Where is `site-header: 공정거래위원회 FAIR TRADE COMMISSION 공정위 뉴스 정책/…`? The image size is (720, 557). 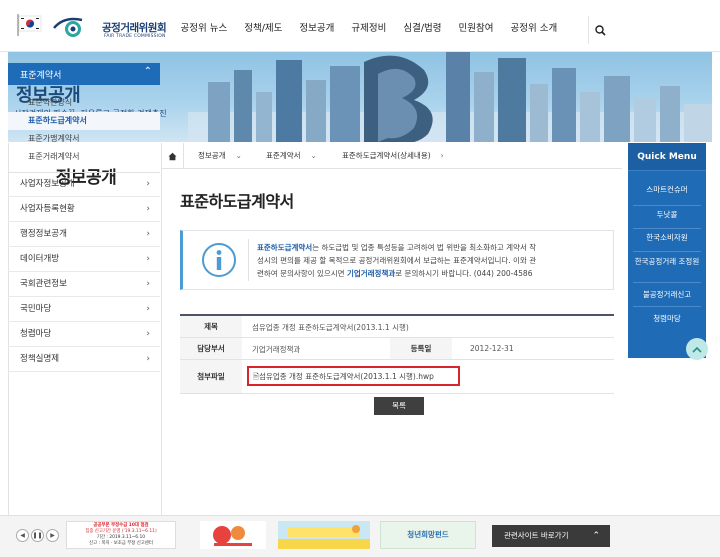 site-header: 공정거래위원회 FAIR TRADE COMMISSION 공정위 뉴스 정책/… is located at coordinates (360, 26).